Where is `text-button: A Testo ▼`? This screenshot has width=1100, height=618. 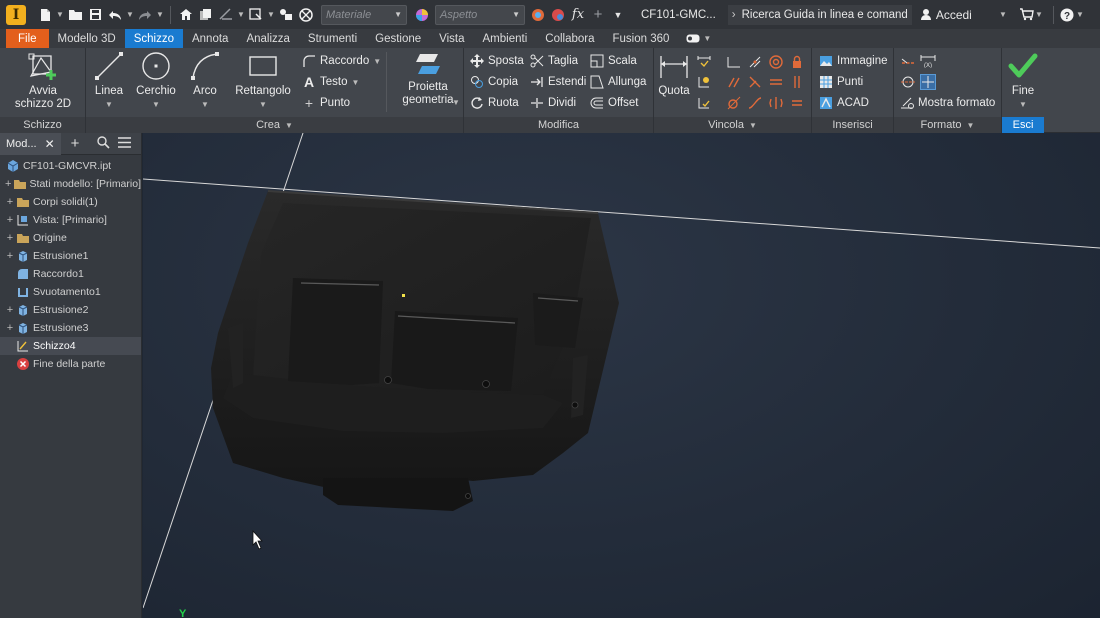 text-button: A Testo ▼ is located at coordinates (330, 82).